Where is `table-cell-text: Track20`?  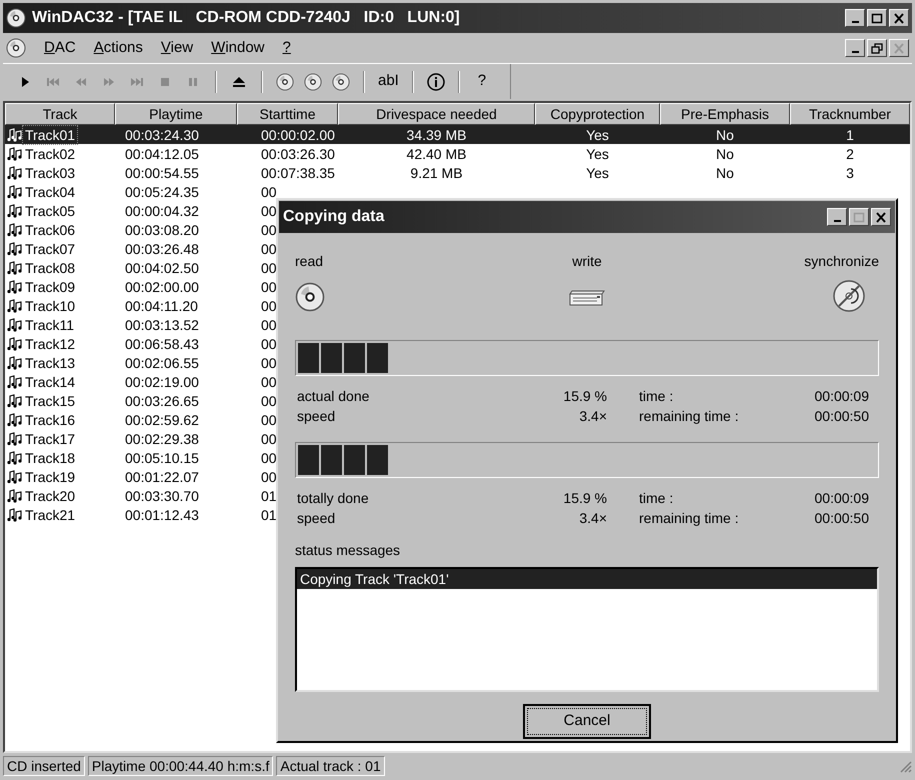 table-cell-text: Track20 is located at coordinates (50, 495).